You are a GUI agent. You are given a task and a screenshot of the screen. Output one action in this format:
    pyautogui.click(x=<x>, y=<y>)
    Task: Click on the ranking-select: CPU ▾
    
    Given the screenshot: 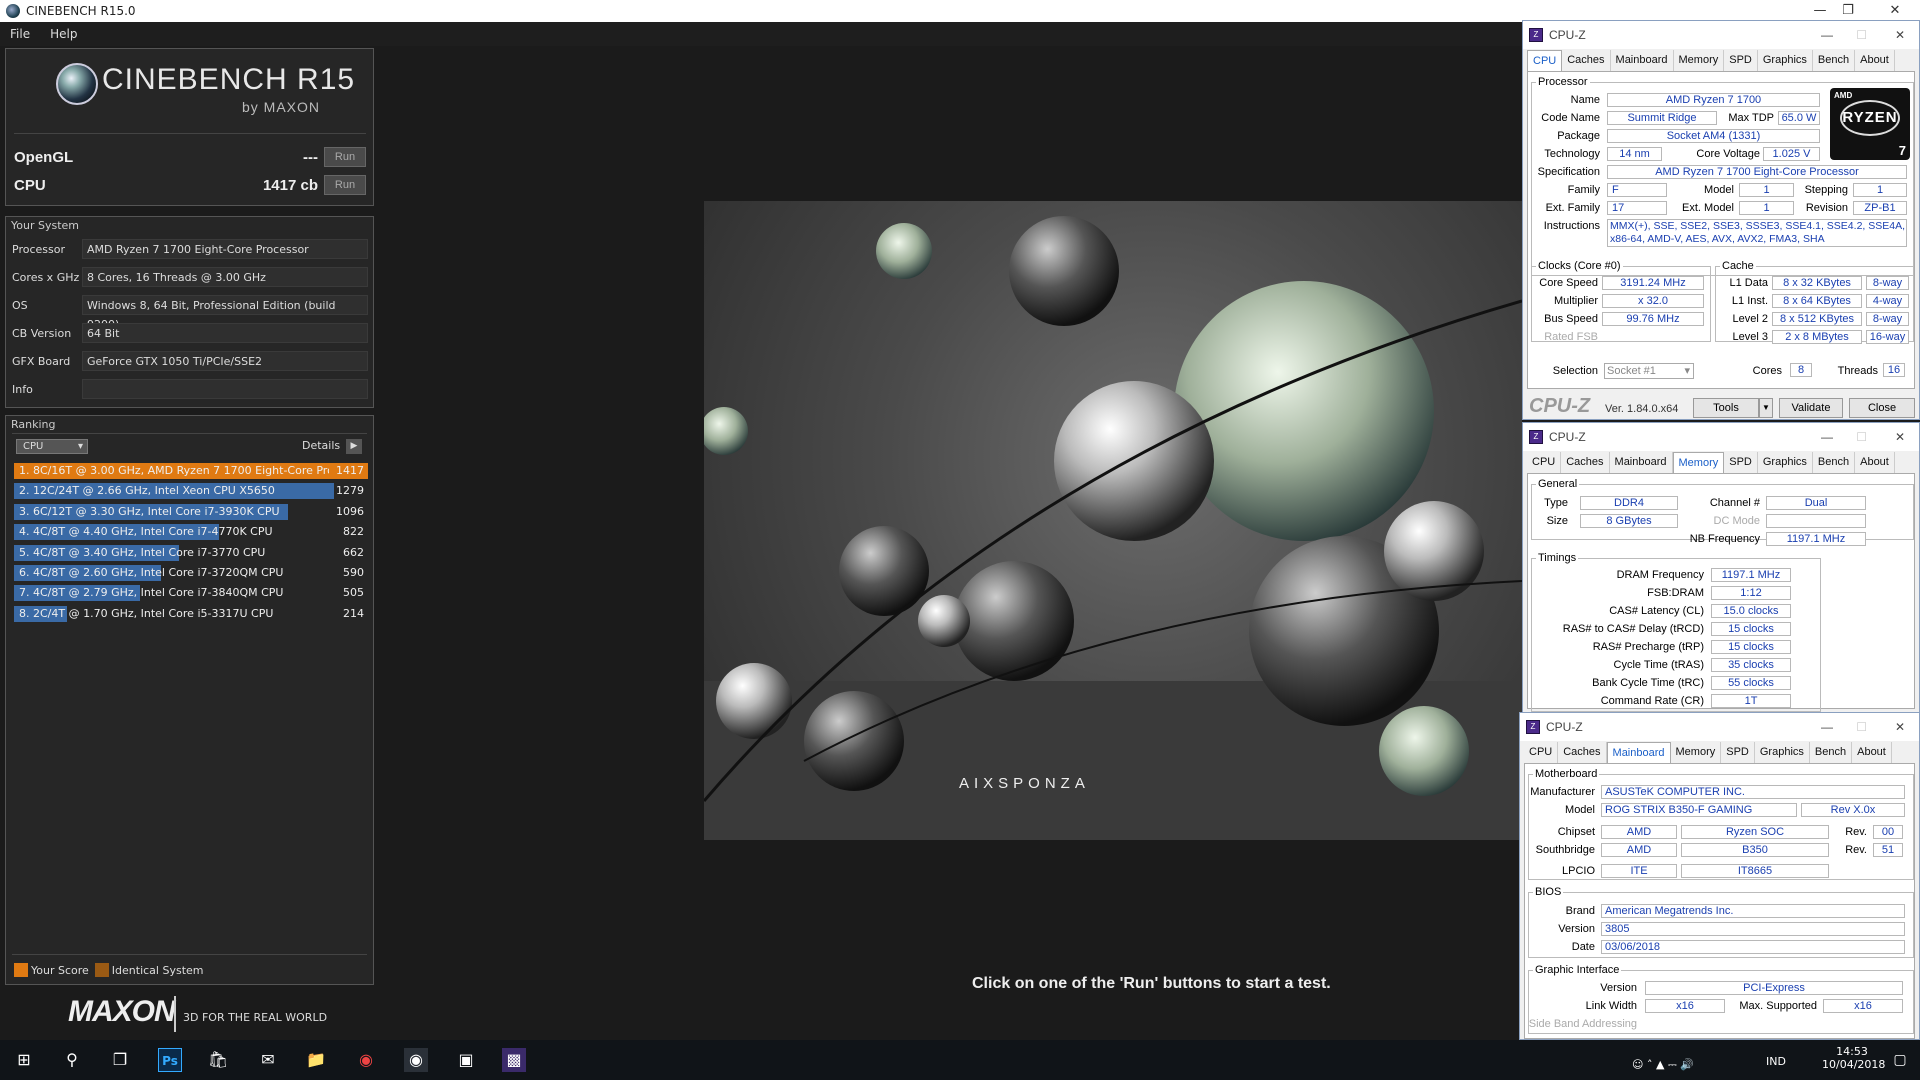 What is the action you would take?
    pyautogui.click(x=52, y=446)
    